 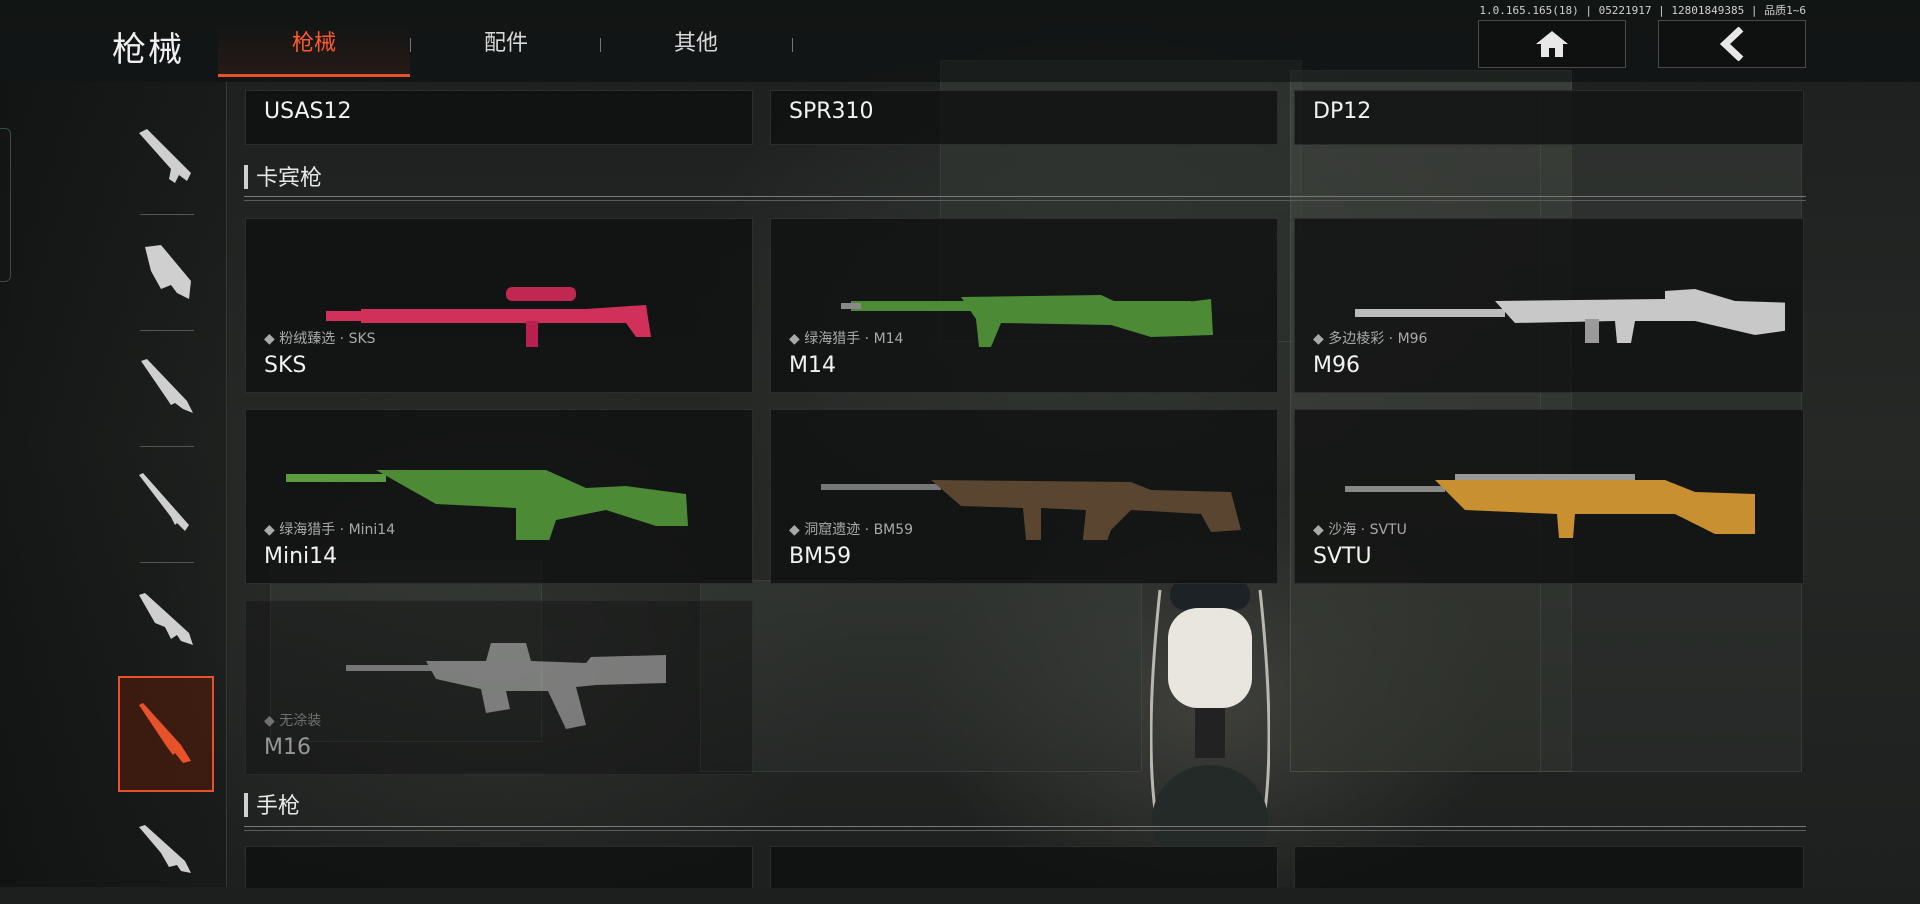 I want to click on tab-attachments: 配件, so click(x=506, y=48).